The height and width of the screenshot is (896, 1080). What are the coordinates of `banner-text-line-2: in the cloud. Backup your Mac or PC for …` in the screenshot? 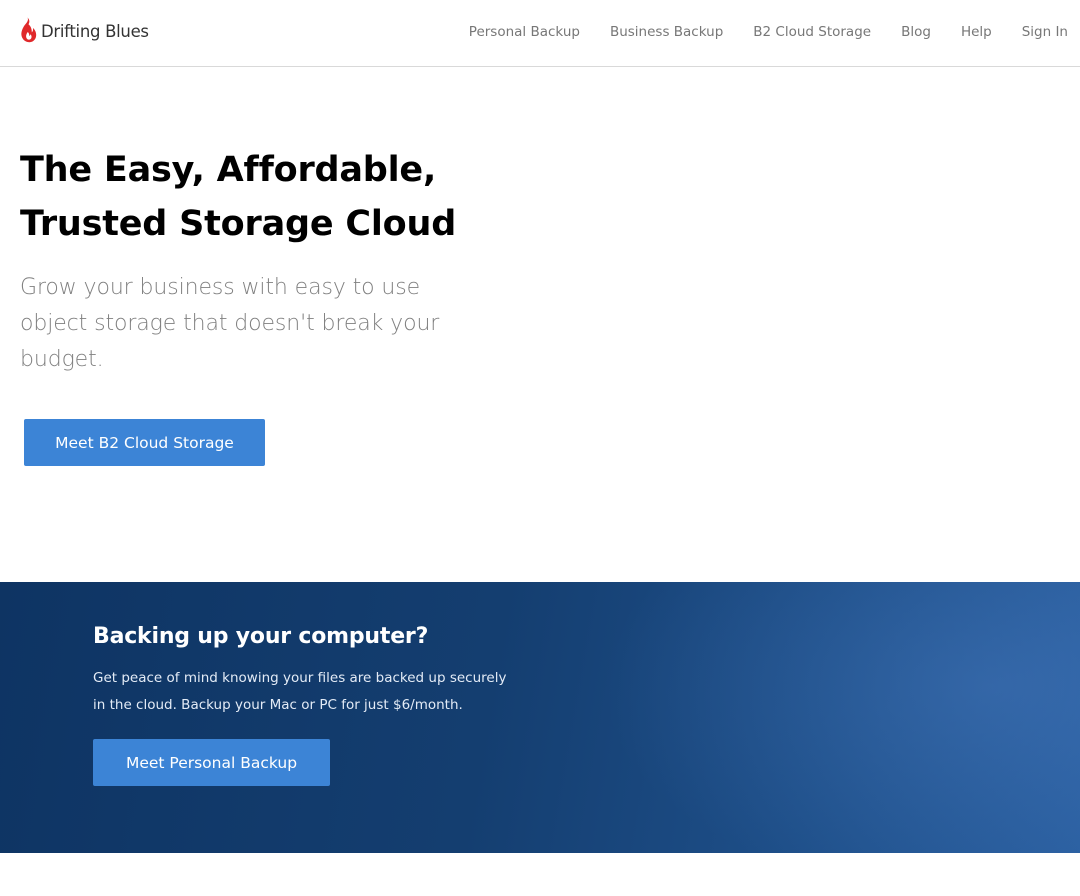 It's located at (278, 705).